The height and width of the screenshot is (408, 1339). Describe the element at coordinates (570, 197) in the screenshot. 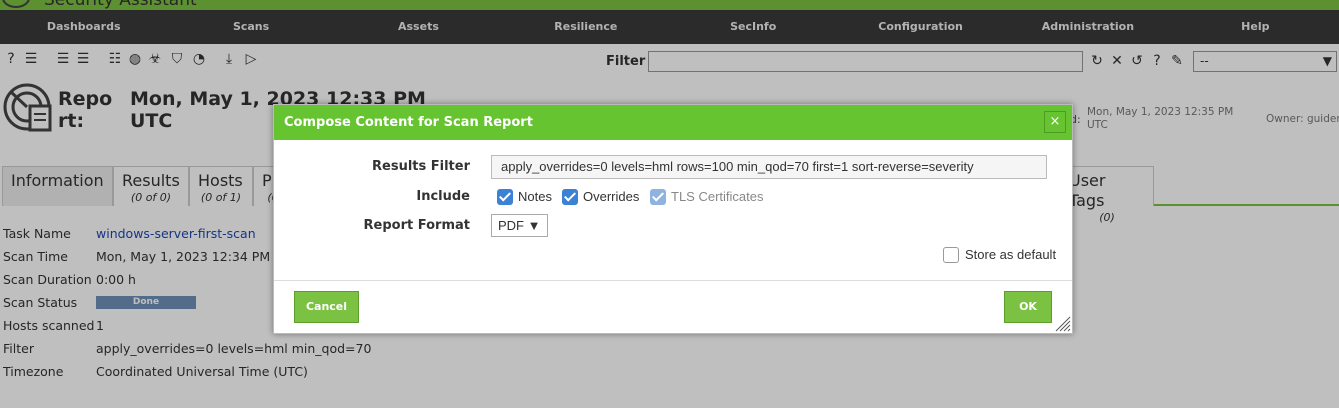

I see `overrides-checkbox` at that location.